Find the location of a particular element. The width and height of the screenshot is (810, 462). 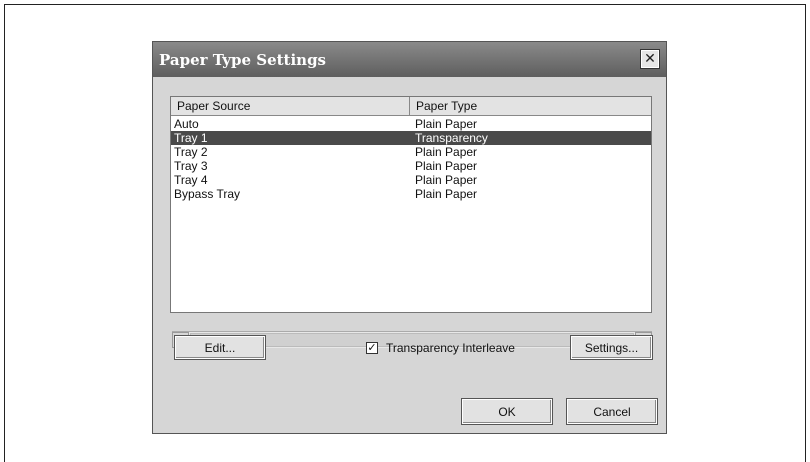

transparency-interleave-checkbox: ✓ is located at coordinates (372, 348).